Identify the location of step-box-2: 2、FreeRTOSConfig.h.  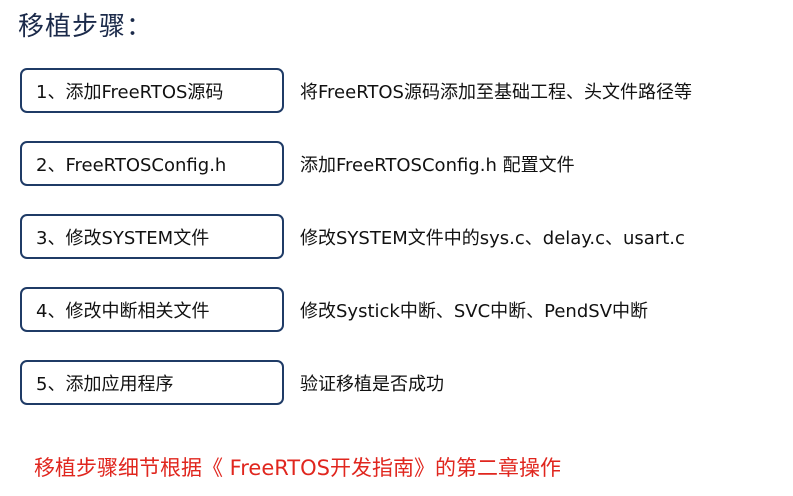
(152, 163).